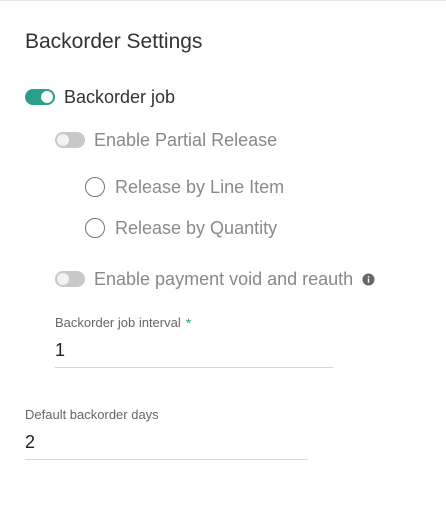  Describe the element at coordinates (224, 279) in the screenshot. I see `payment-void-label: Enable payment void and reauth` at that location.